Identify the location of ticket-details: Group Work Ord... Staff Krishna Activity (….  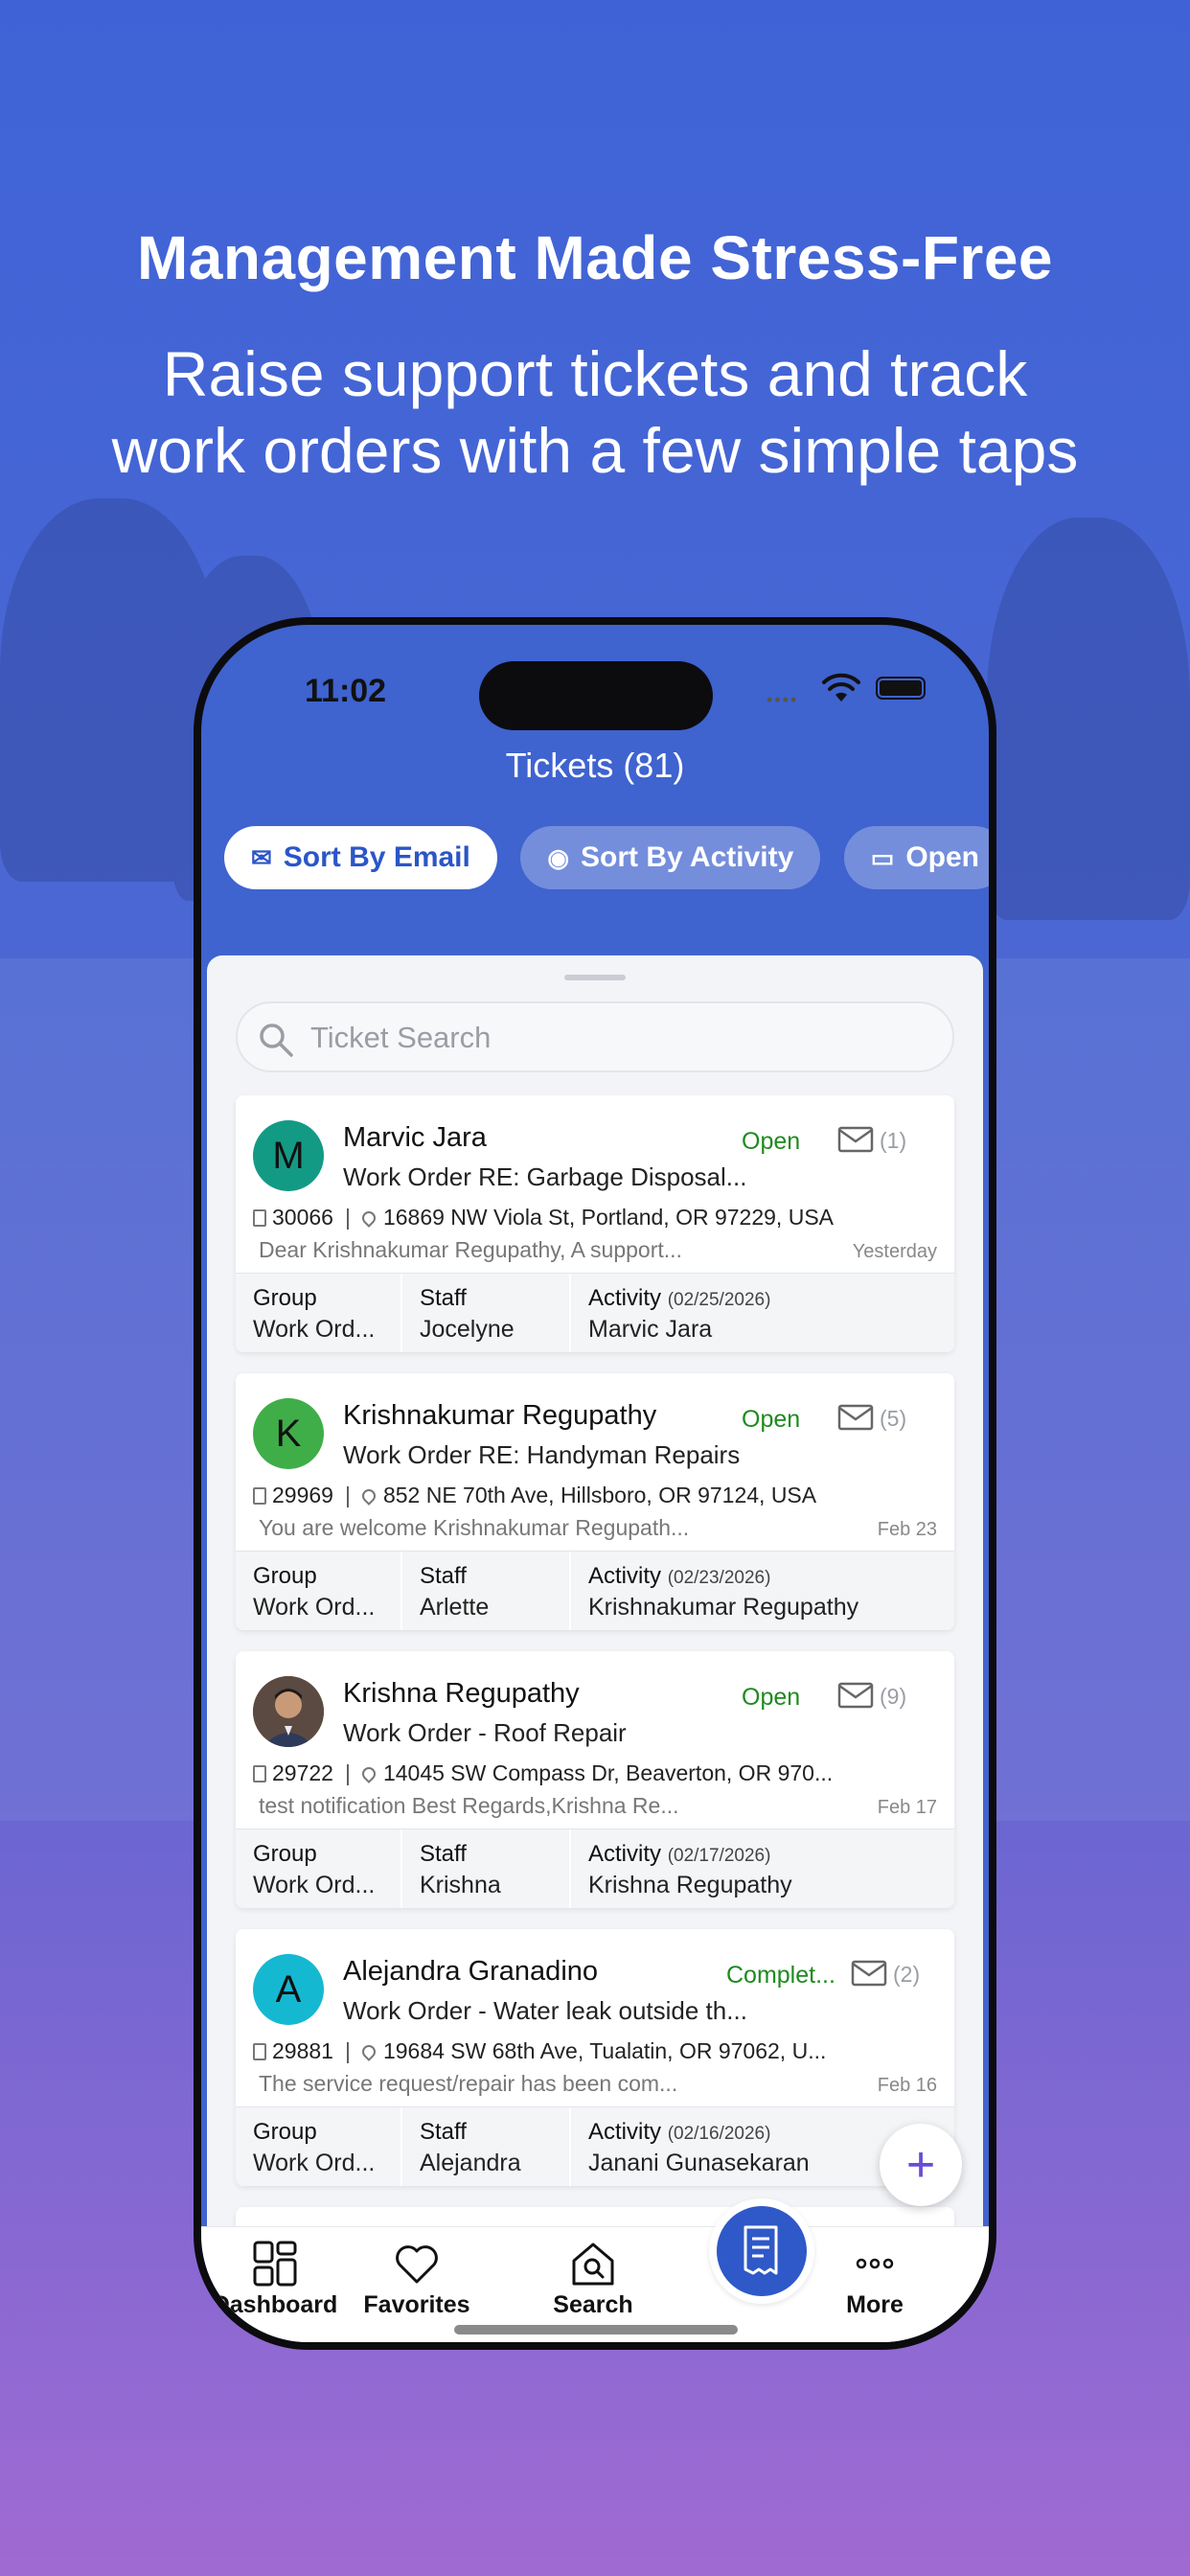
(595, 1868).